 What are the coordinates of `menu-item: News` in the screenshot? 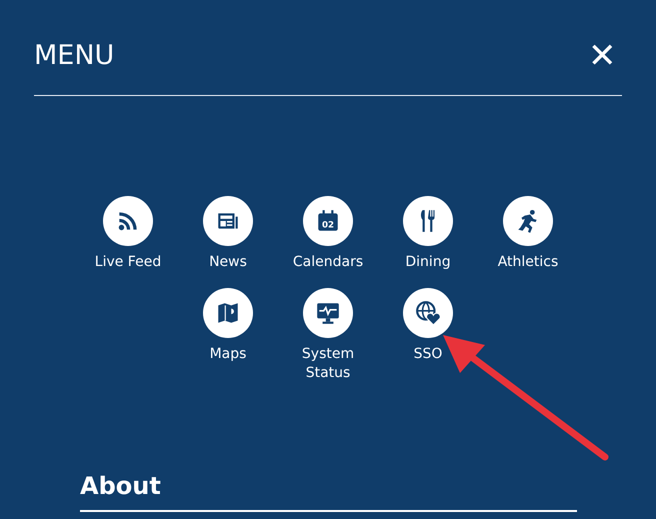 It's located at (228, 234).